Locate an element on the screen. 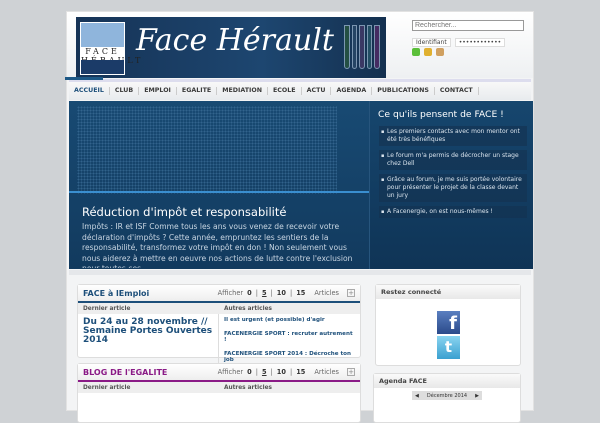 Image resolution: width=600 pixels, height=423 pixels. key-icon is located at coordinates (428, 52).